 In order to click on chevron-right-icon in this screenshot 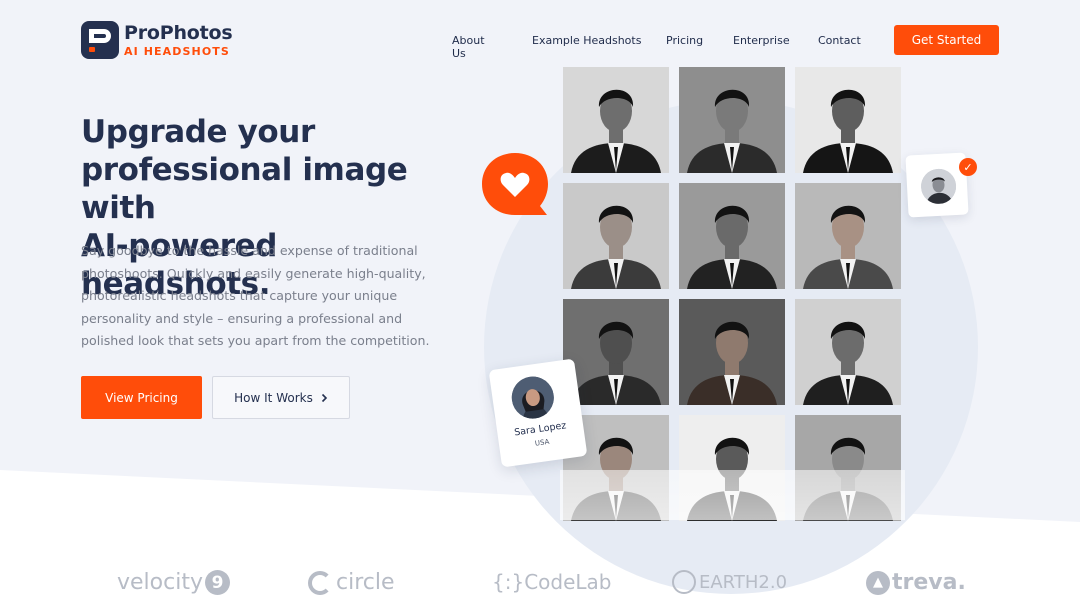, I will do `click(324, 397)`.